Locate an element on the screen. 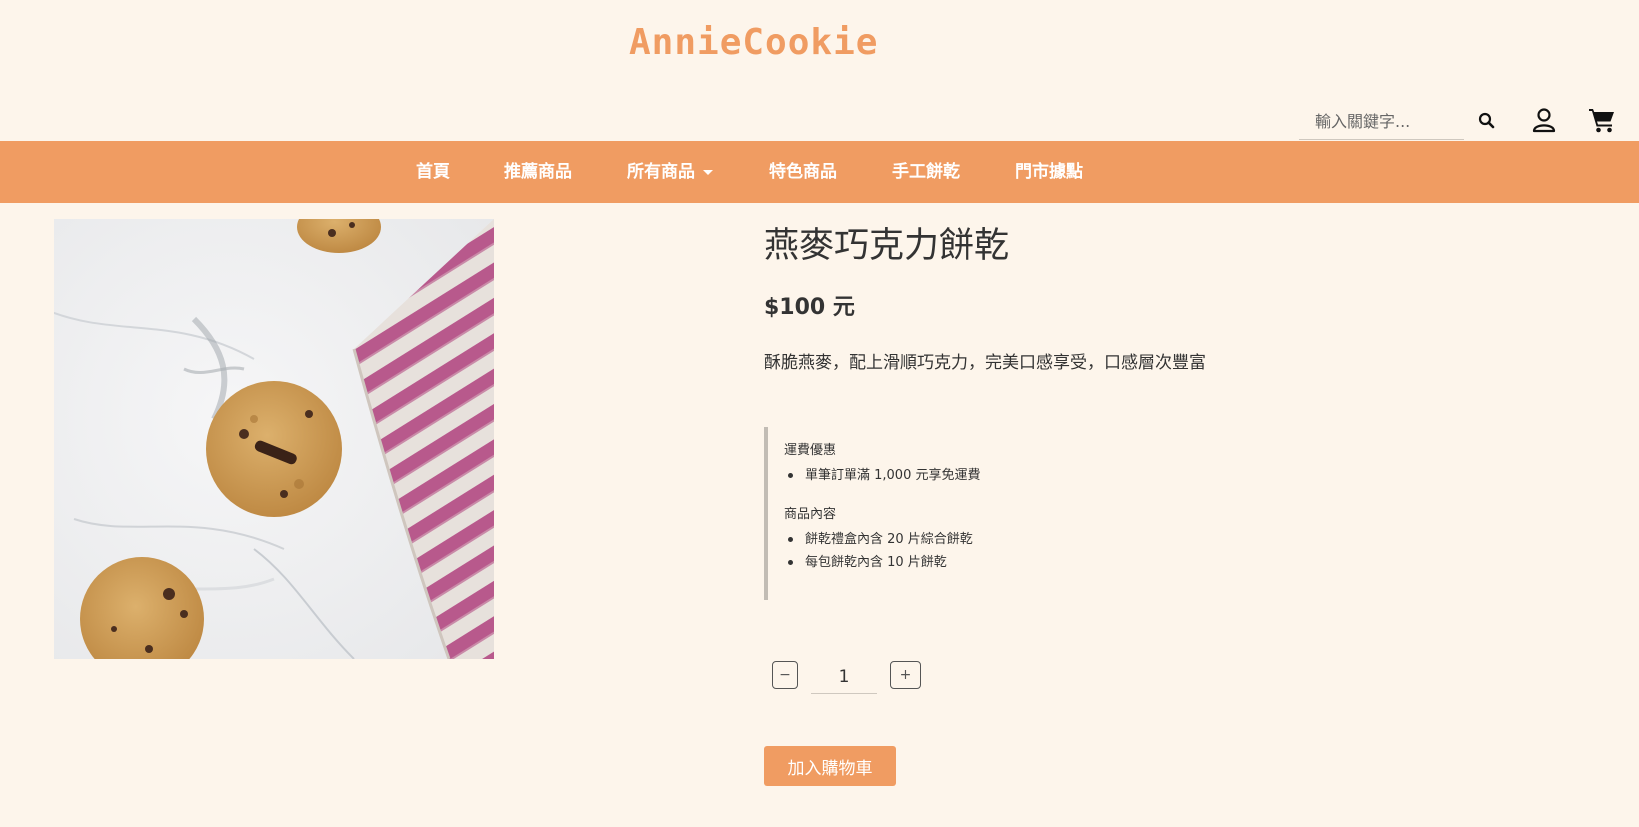 The width and height of the screenshot is (1639, 827). product-title: 燕麥巧克力餅乾 is located at coordinates (887, 246).